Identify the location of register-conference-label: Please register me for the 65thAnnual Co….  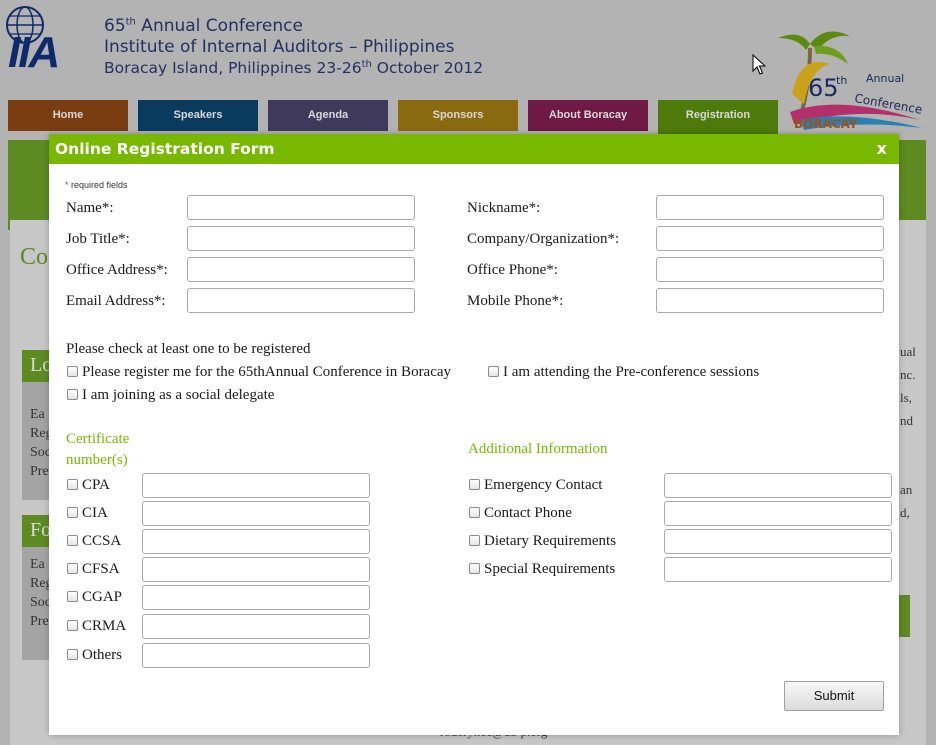
(267, 372).